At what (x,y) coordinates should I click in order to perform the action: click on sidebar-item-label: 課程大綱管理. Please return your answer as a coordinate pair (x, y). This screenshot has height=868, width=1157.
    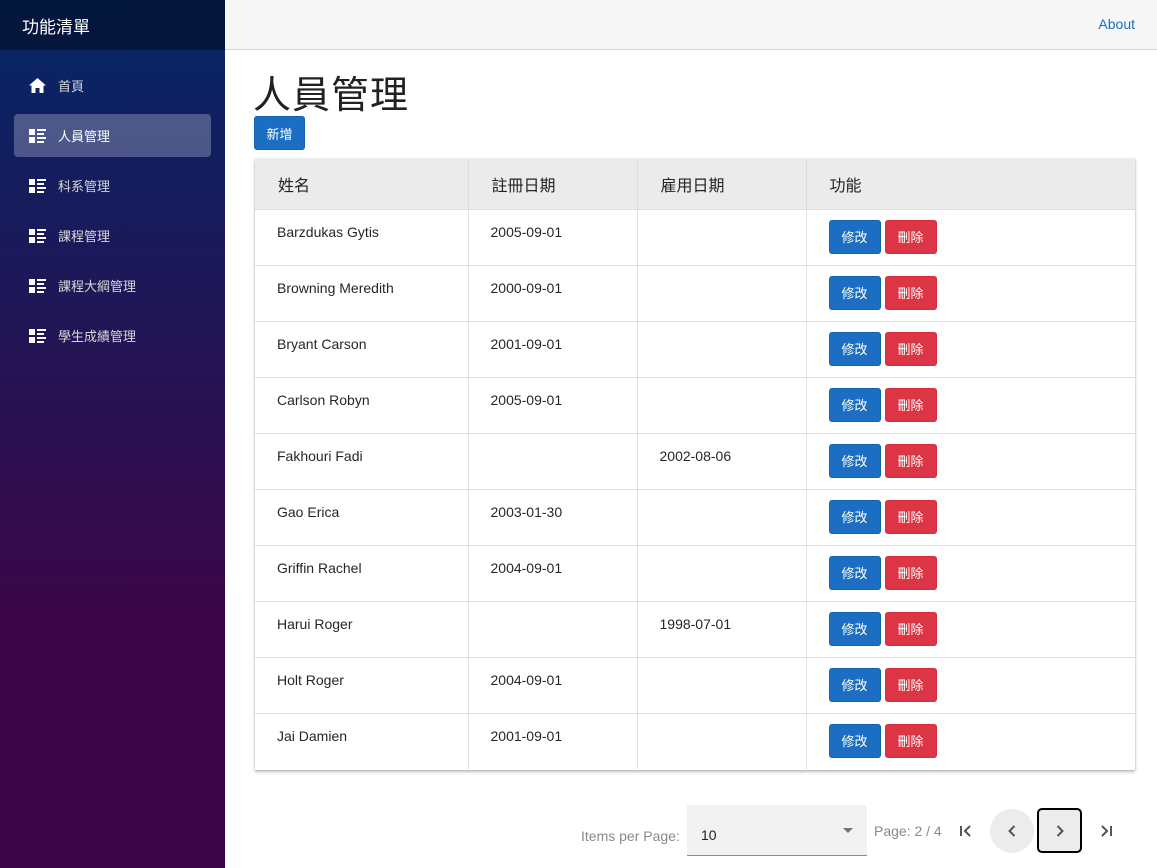
    Looking at the image, I should click on (97, 286).